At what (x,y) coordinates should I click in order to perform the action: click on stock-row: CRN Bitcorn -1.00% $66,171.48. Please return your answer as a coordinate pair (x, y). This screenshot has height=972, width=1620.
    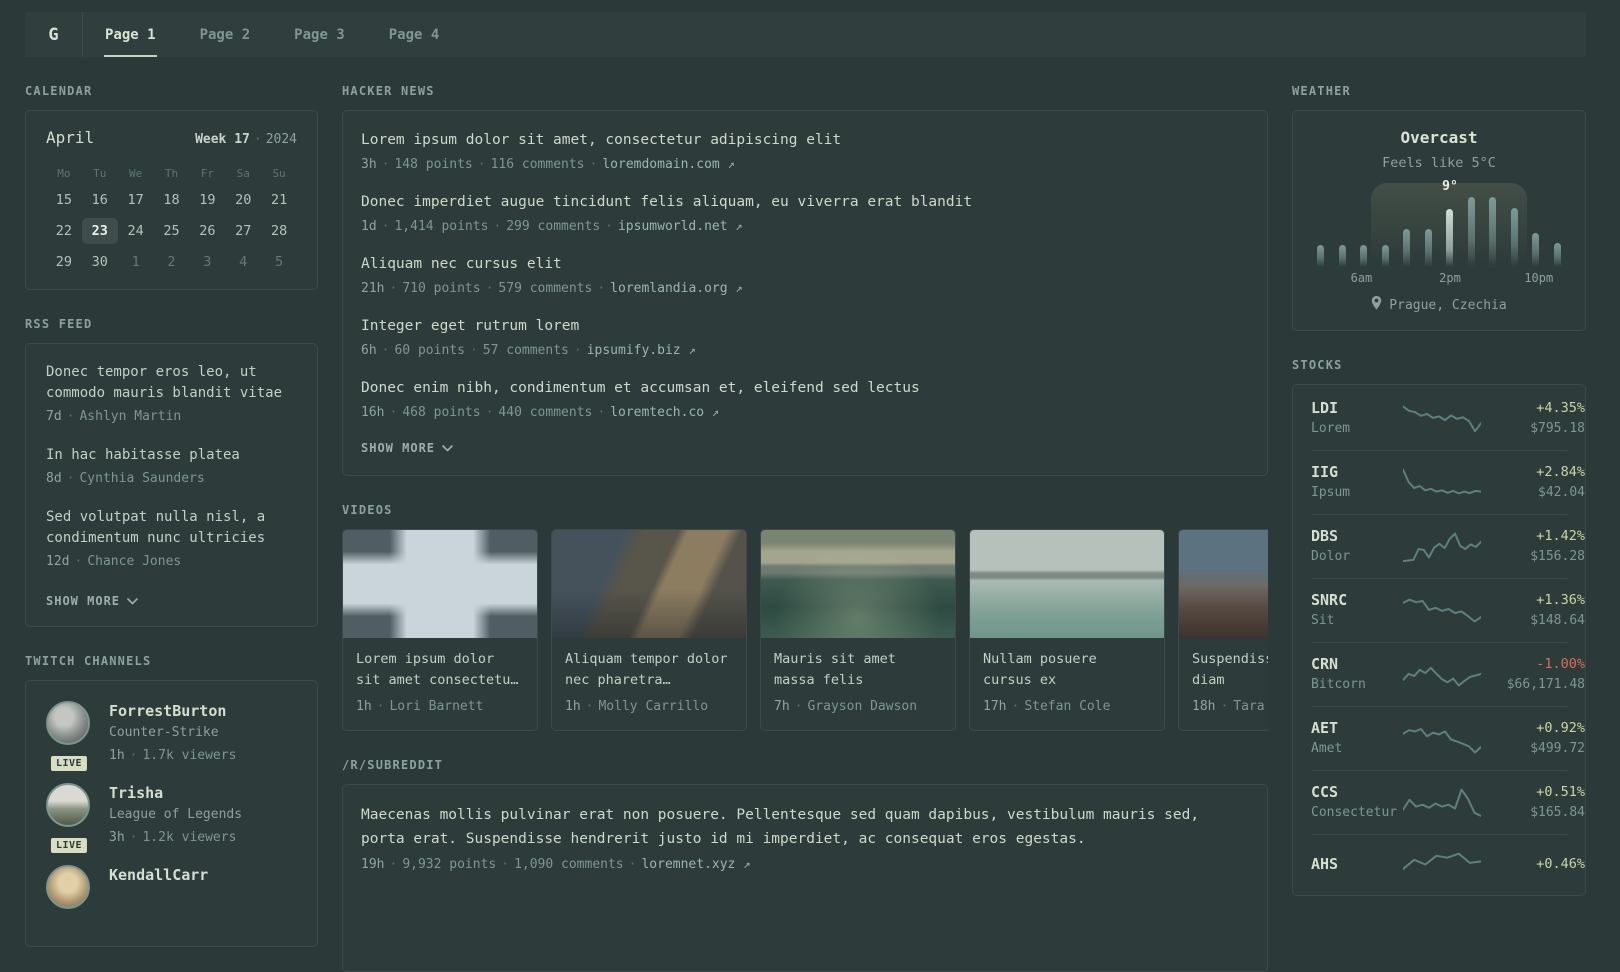
    Looking at the image, I should click on (1448, 674).